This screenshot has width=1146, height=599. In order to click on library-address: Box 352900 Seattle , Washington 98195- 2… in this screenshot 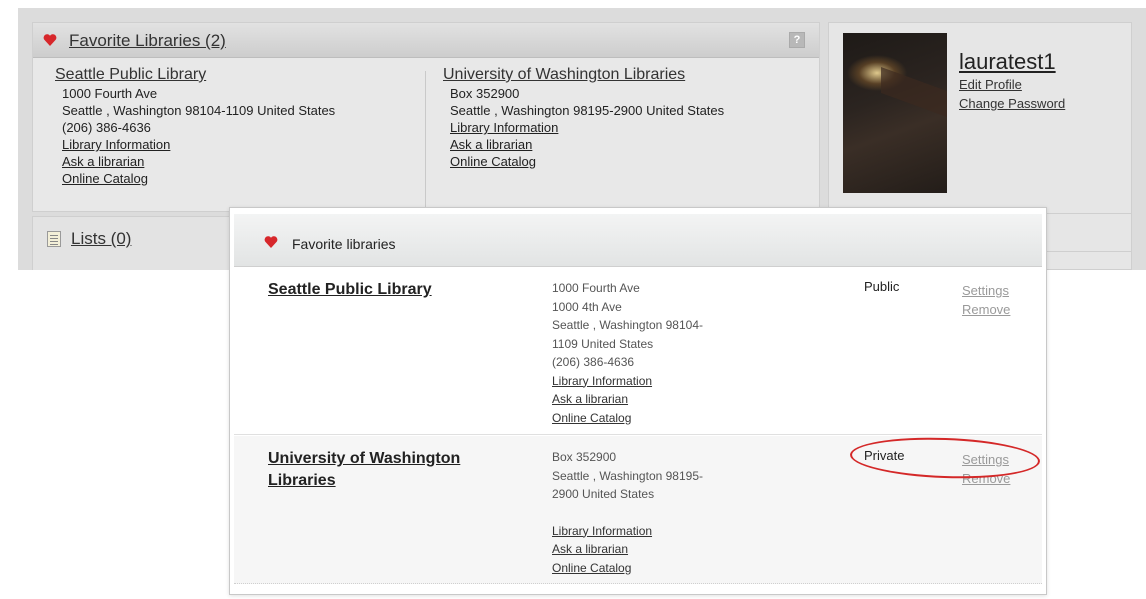, I will do `click(657, 512)`.